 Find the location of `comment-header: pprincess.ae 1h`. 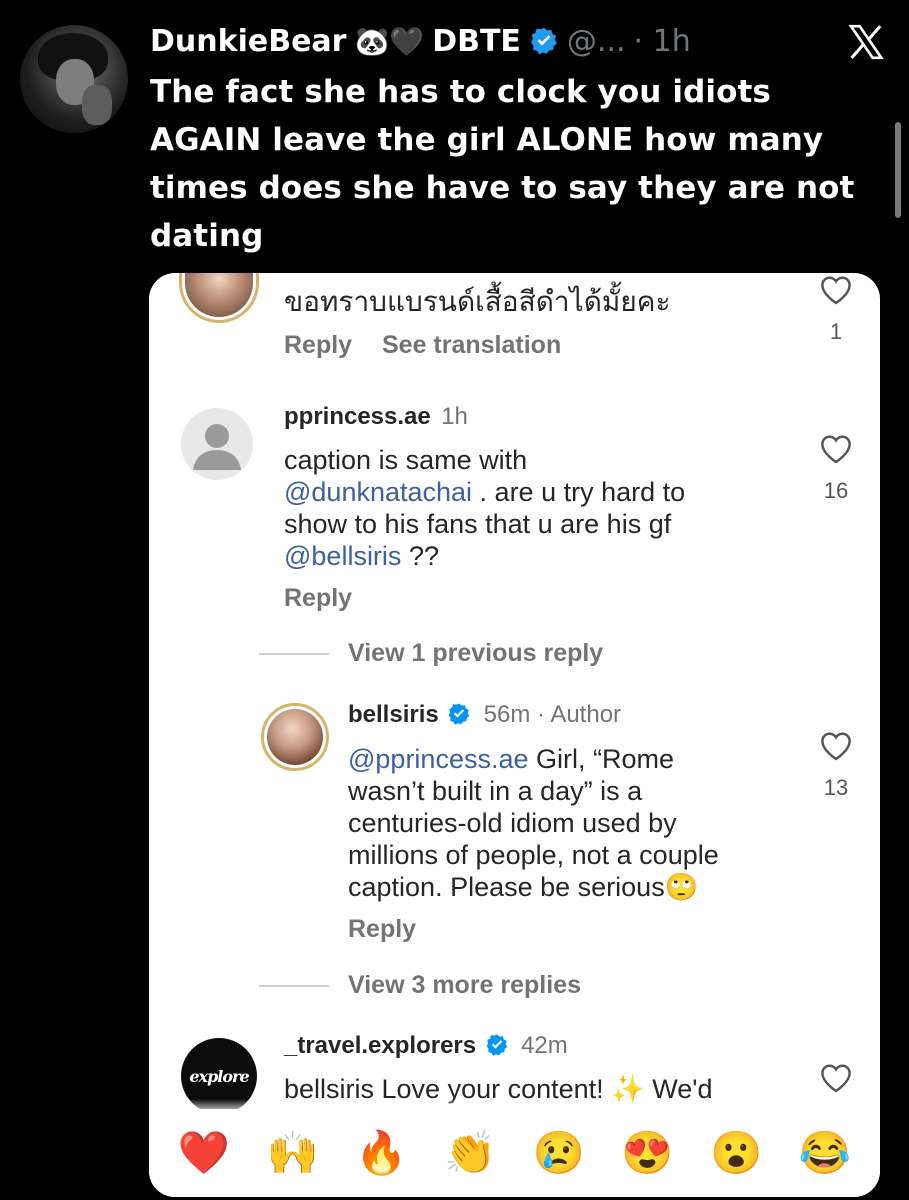

comment-header: pprincess.ae 1h is located at coordinates (376, 417).